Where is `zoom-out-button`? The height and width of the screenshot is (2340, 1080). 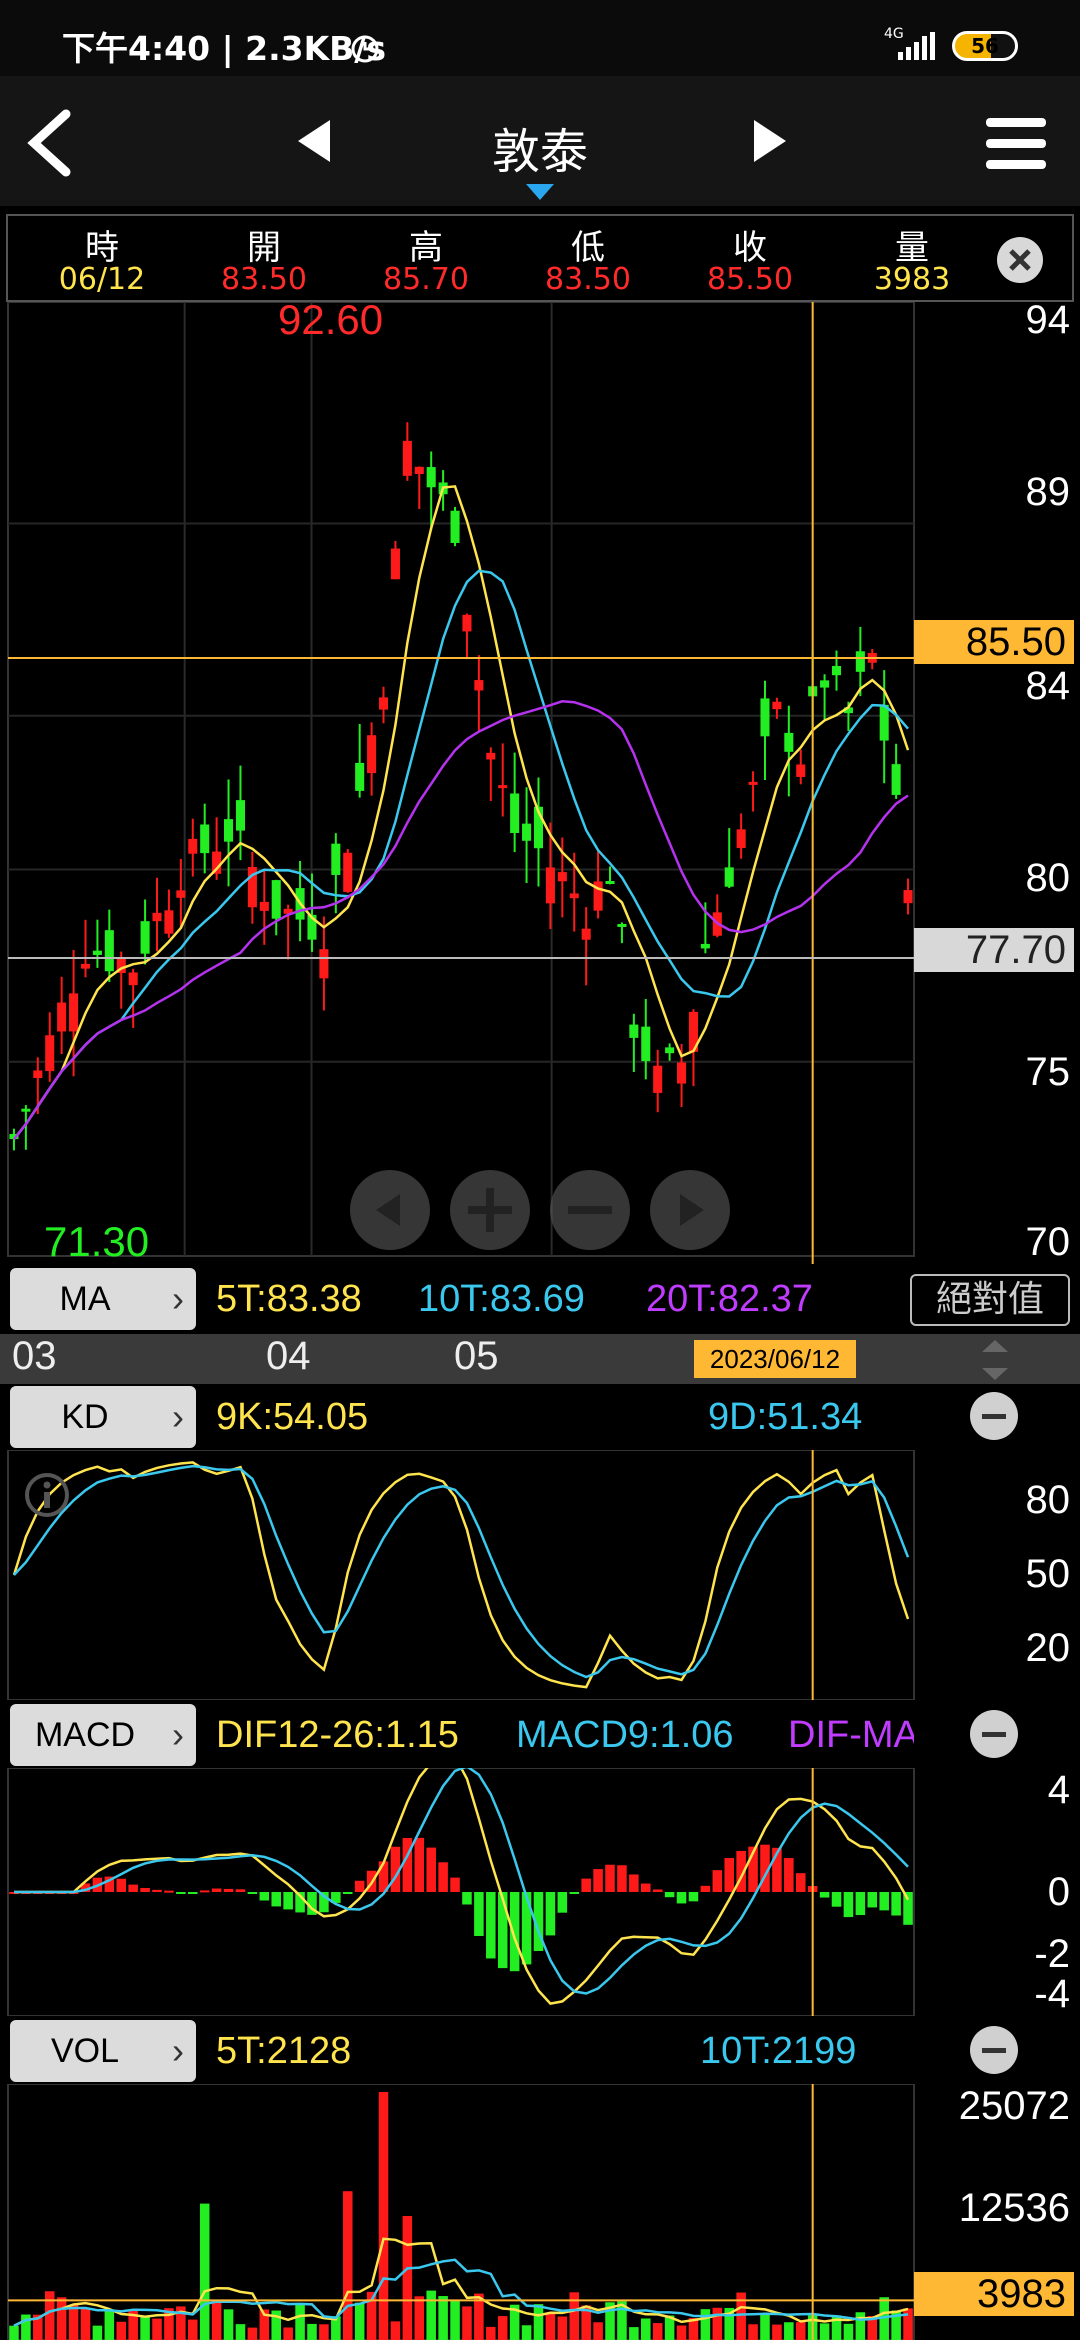 zoom-out-button is located at coordinates (590, 1210).